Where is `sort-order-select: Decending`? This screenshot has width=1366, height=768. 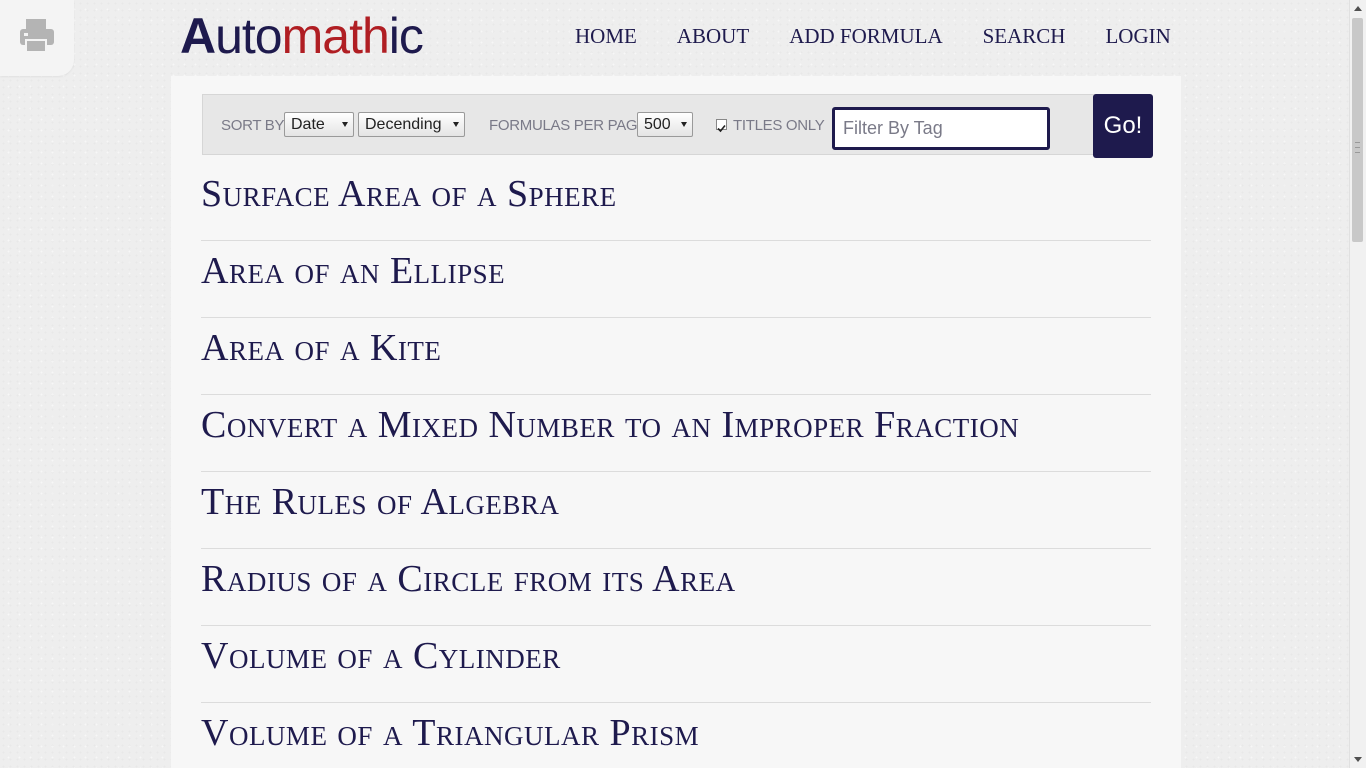 sort-order-select: Decending is located at coordinates (411, 124).